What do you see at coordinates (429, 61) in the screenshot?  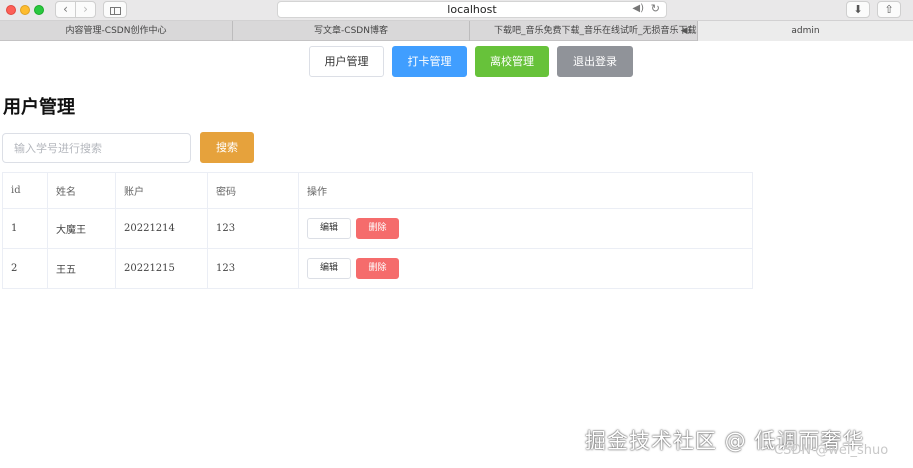 I see `checkin-management-button: 打卡管理` at bounding box center [429, 61].